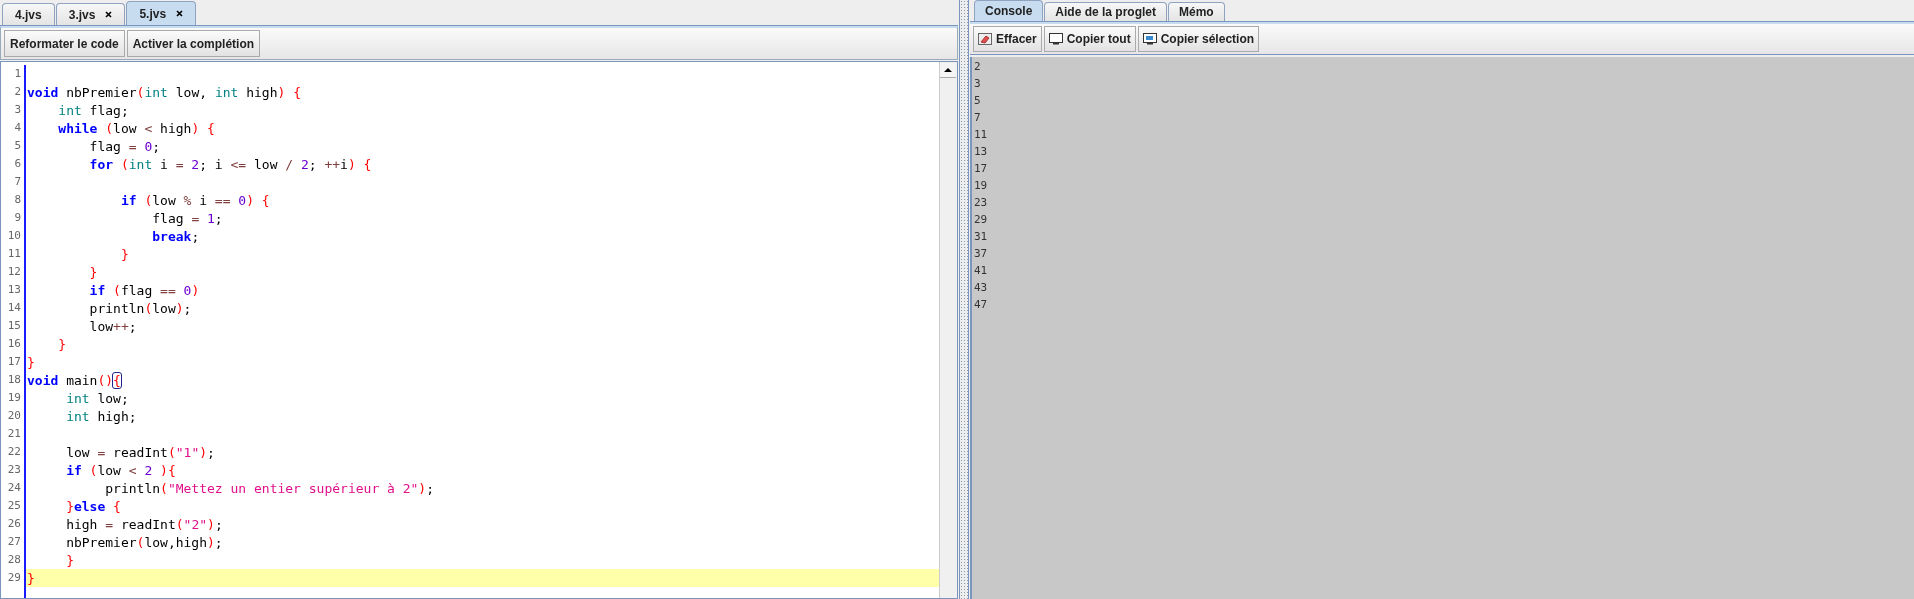 The height and width of the screenshot is (599, 1914). I want to click on output-line: 41, so click(981, 271).